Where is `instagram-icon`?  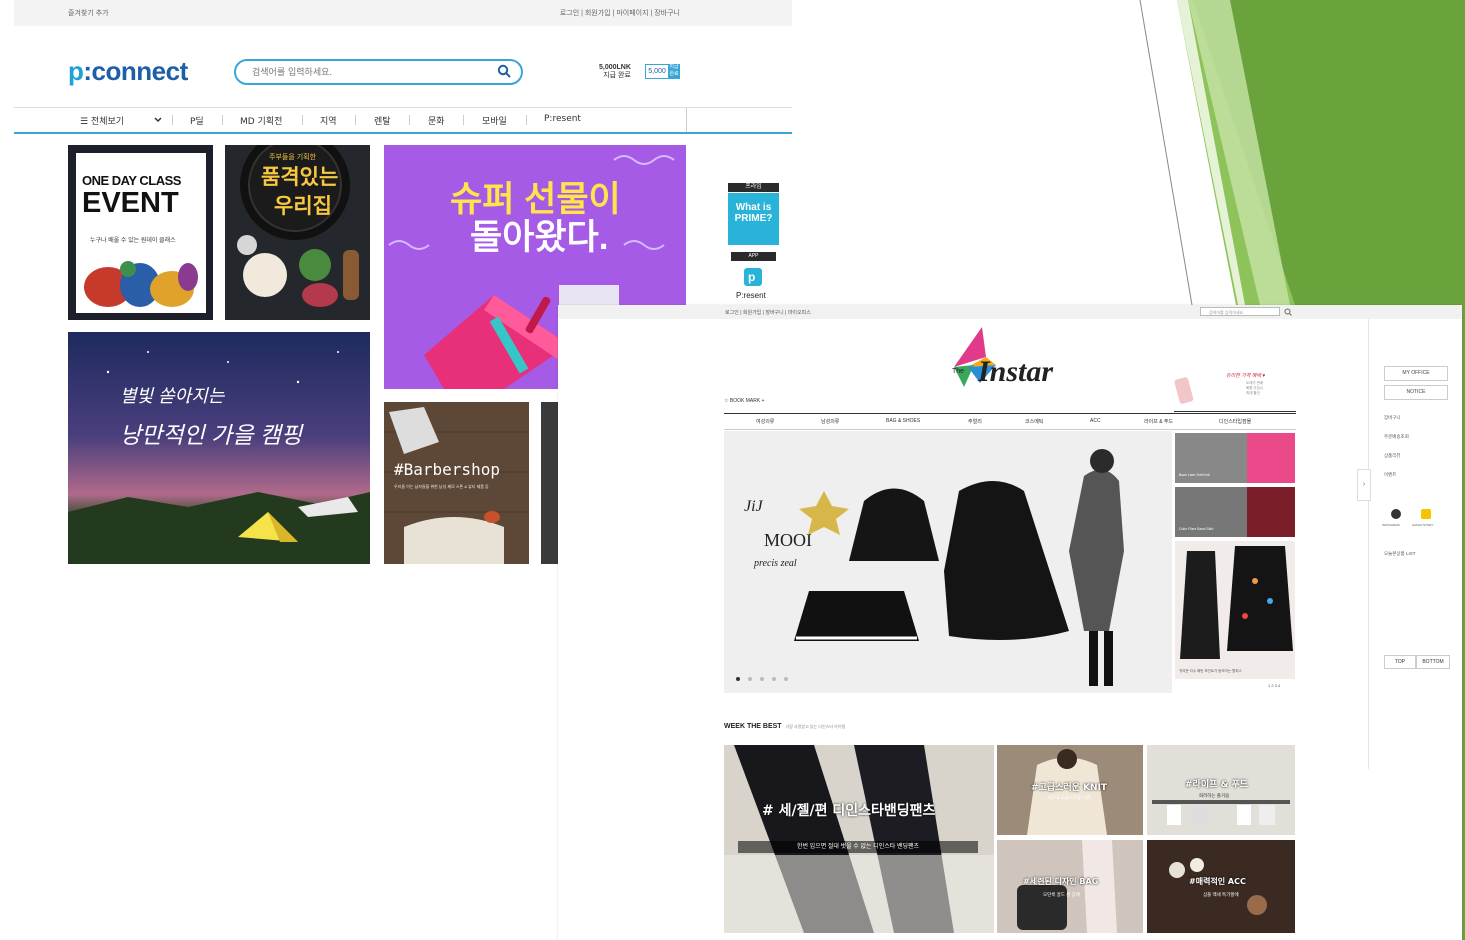
instagram-icon is located at coordinates (1396, 514).